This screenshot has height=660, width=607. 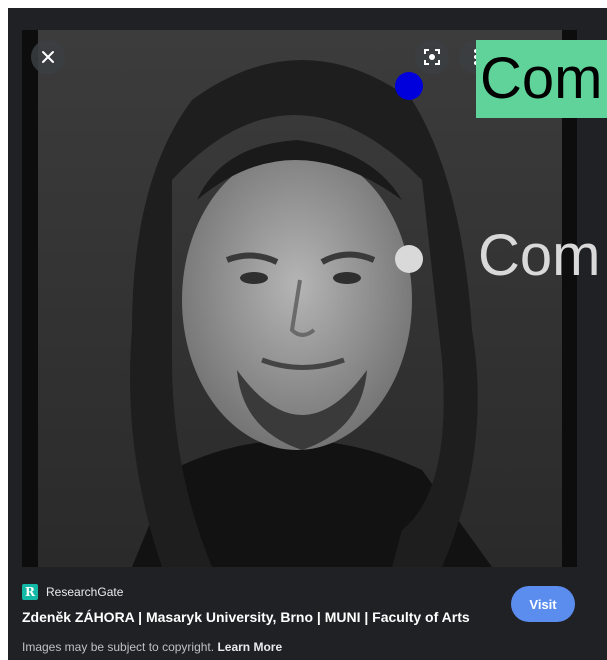 I want to click on lens-search-icon, so click(x=432, y=57).